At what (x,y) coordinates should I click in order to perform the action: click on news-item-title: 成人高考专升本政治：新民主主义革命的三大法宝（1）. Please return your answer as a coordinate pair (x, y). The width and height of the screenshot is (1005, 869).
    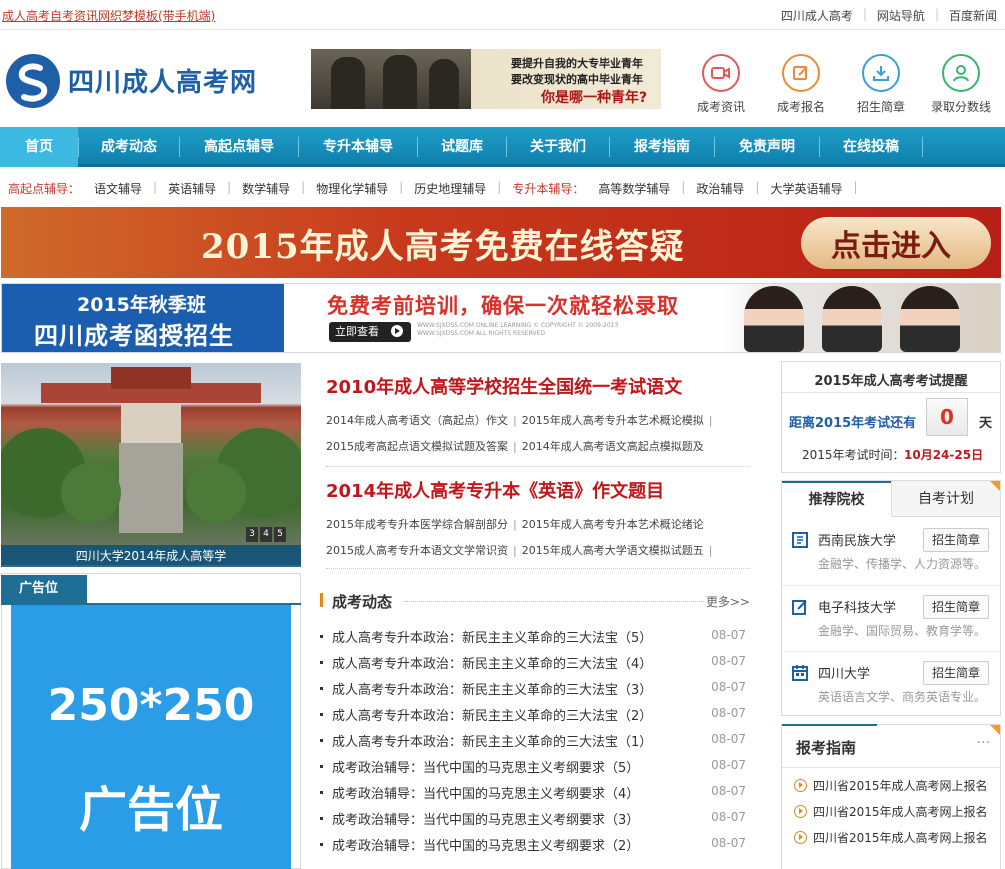
    Looking at the image, I should click on (492, 740).